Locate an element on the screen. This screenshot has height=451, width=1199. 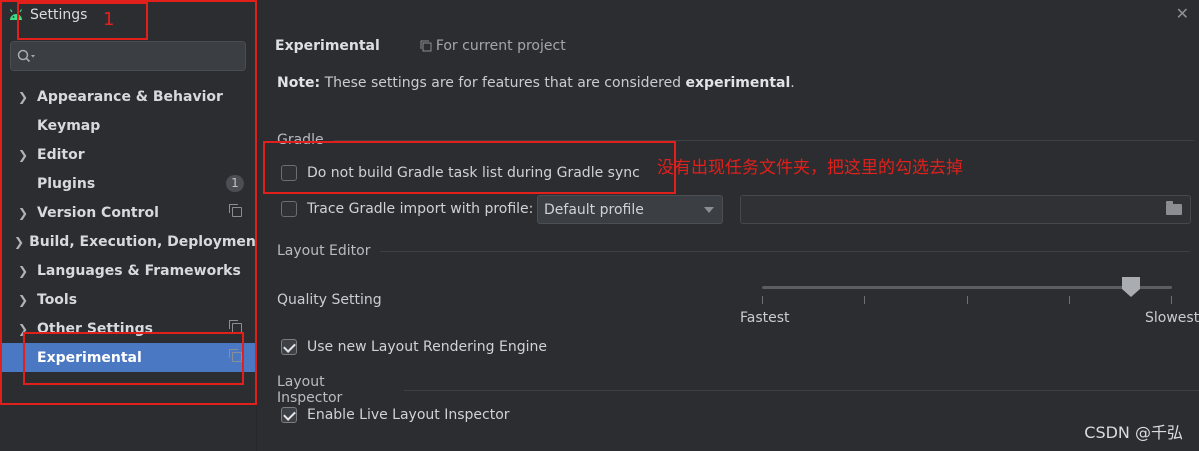
section-title: Layout Editor is located at coordinates (324, 251).